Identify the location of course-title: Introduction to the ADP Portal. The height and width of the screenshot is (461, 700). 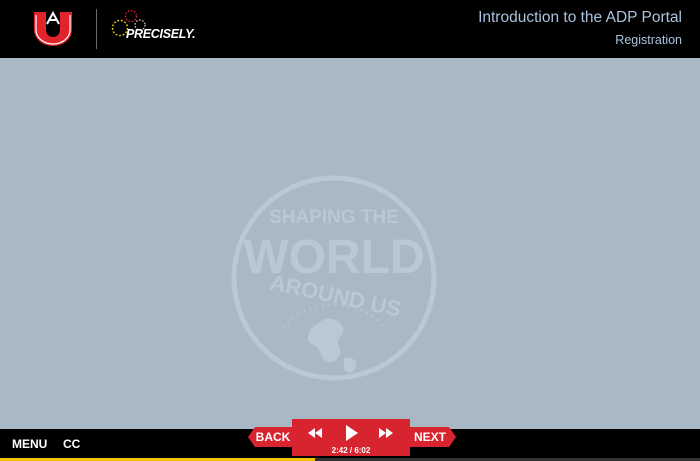
(580, 17).